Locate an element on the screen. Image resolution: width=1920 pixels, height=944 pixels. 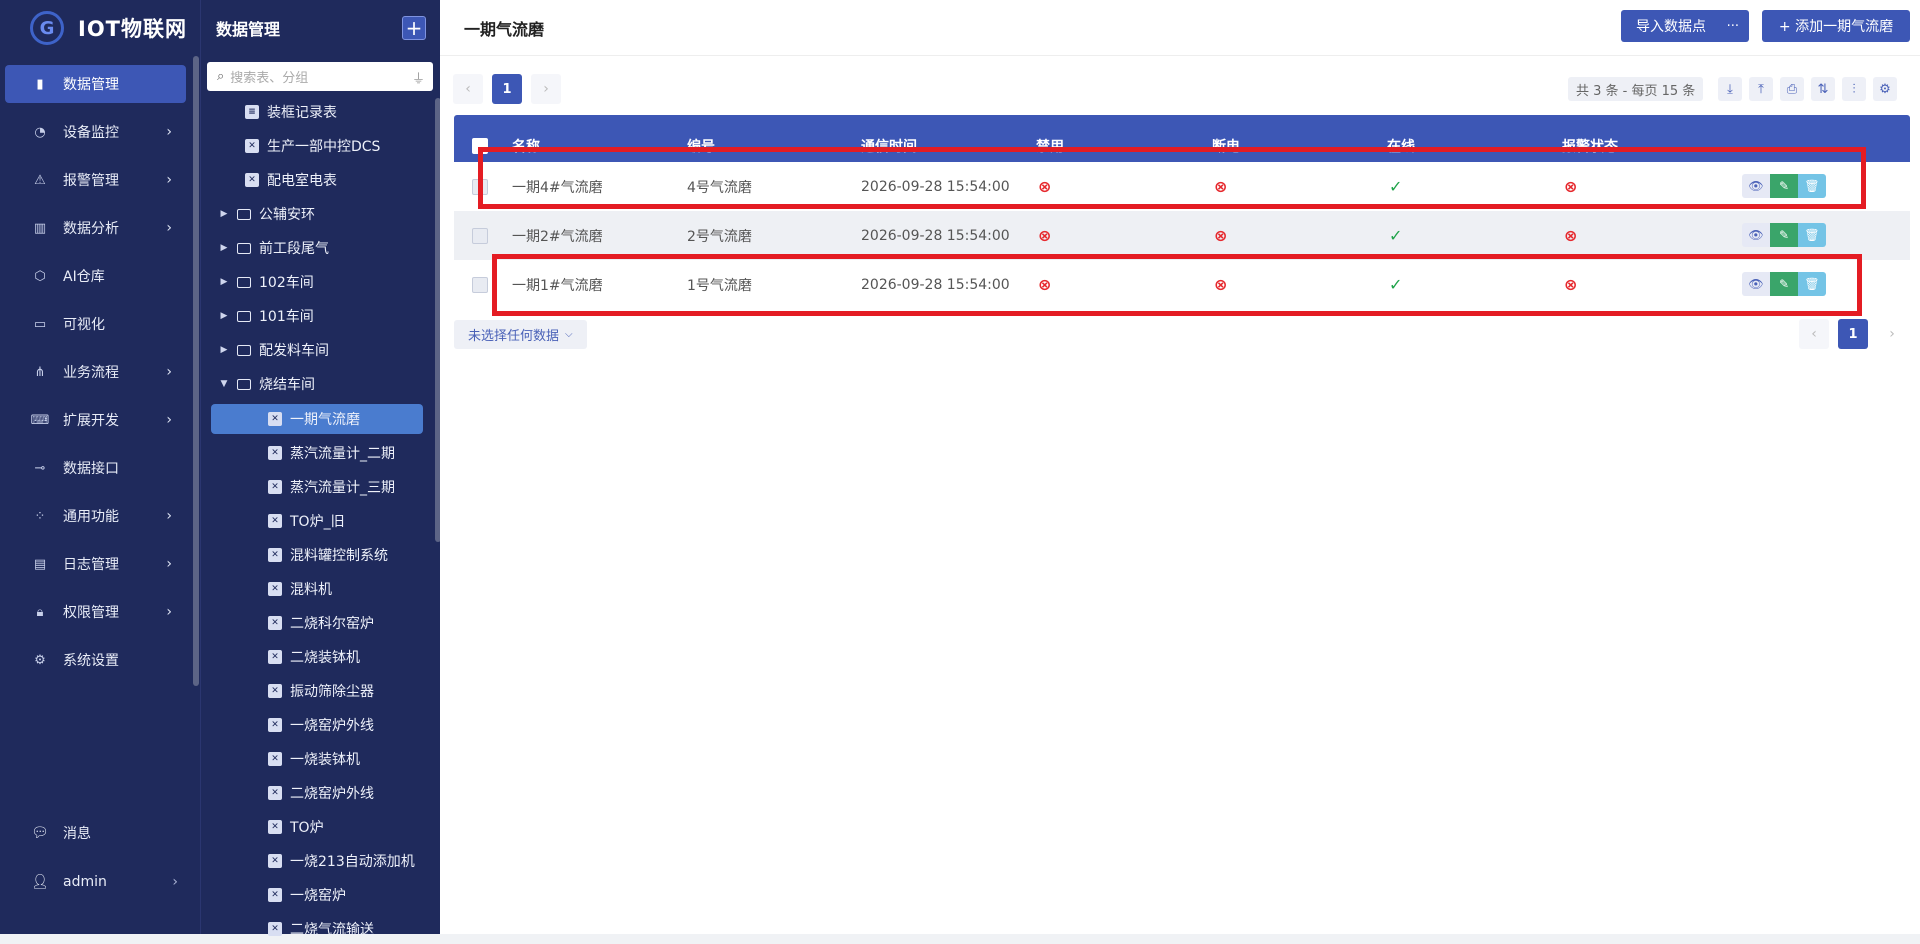
tree-node: ✕ 二烧窑炉外线 is located at coordinates (321, 793).